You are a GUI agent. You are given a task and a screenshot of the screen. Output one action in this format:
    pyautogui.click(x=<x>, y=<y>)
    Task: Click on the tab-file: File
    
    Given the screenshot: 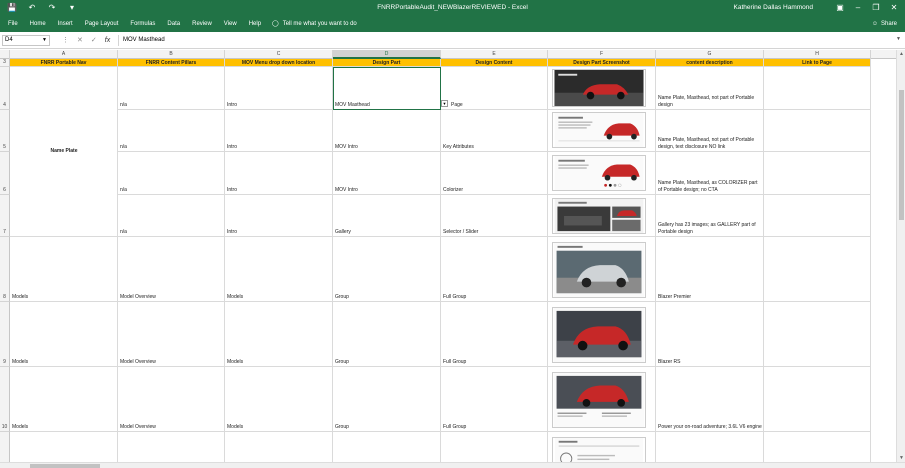 What is the action you would take?
    pyautogui.click(x=13, y=24)
    